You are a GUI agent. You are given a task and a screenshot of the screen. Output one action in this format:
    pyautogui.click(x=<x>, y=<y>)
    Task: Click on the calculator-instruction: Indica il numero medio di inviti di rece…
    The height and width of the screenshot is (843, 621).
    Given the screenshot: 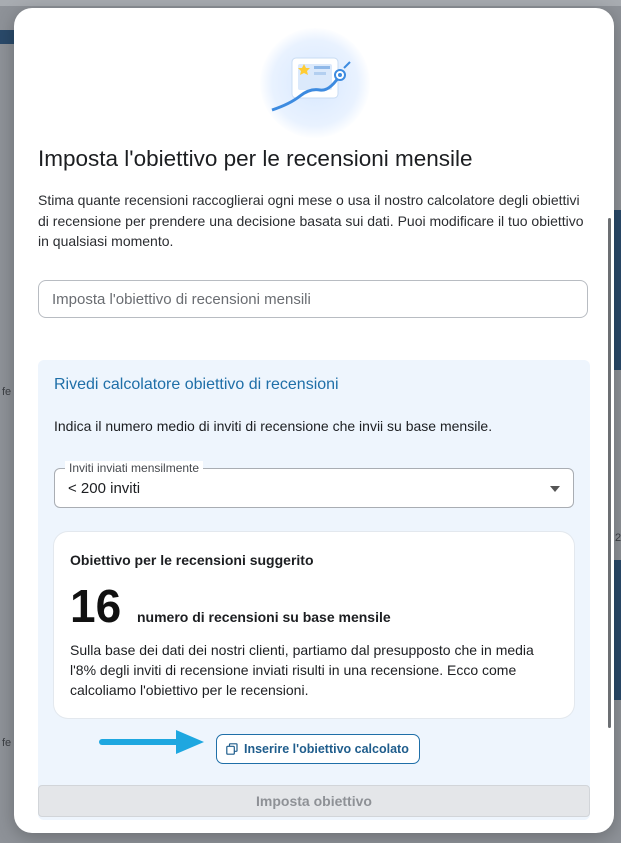 What is the action you would take?
    pyautogui.click(x=273, y=426)
    